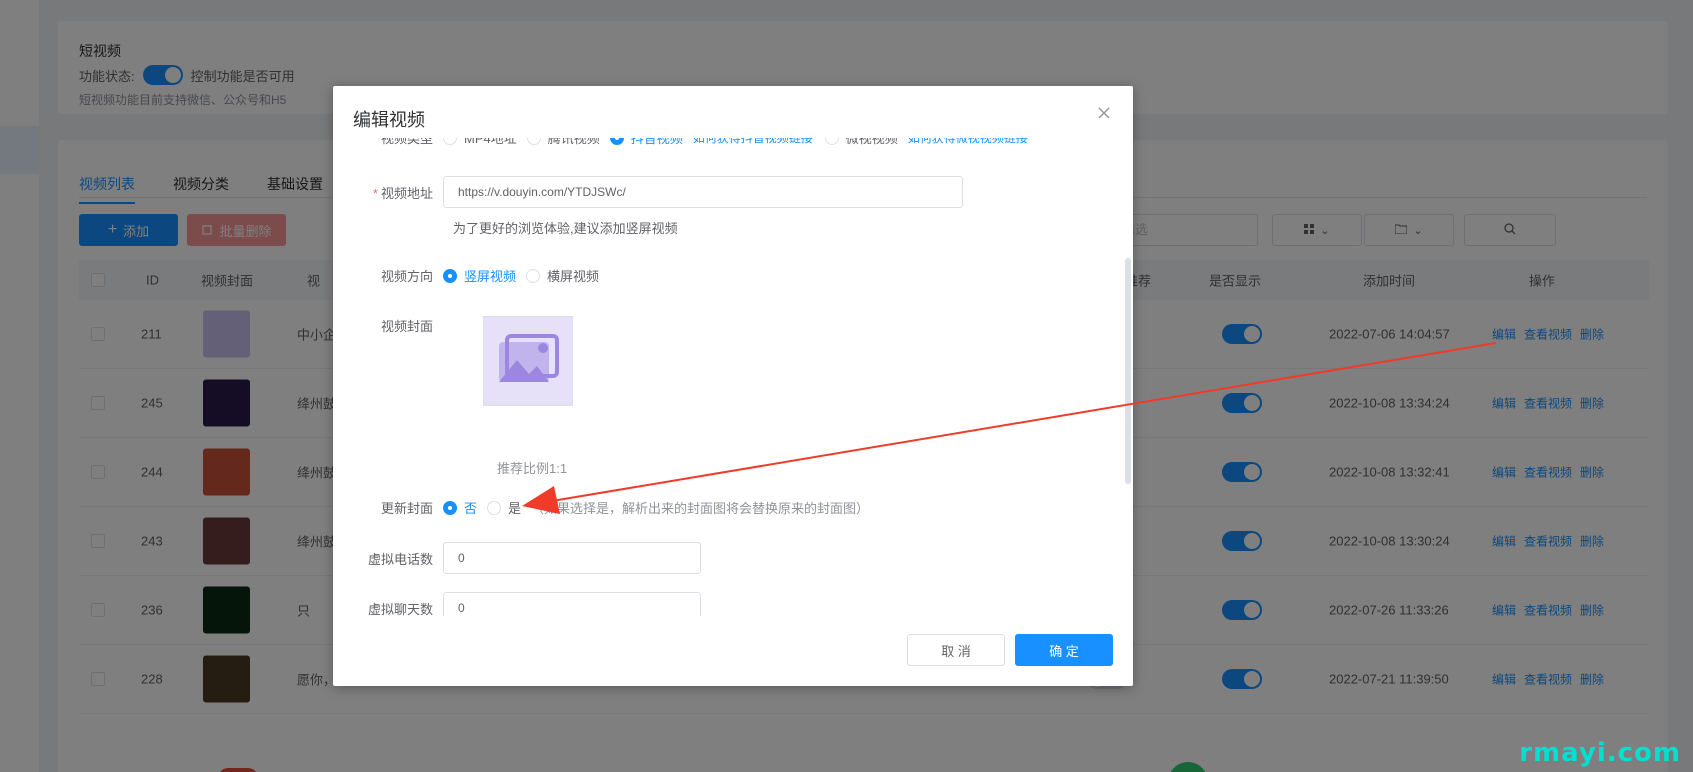  Describe the element at coordinates (656, 142) in the screenshot. I see `radio-douyin-label: 抖音视频` at that location.